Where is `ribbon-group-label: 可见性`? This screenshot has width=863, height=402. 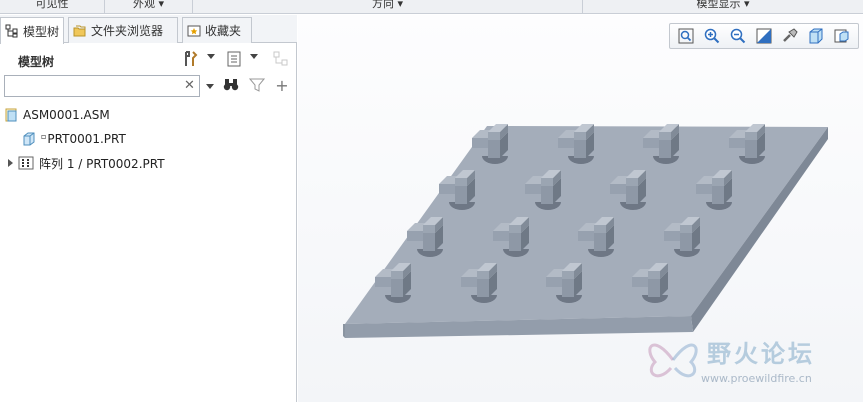 ribbon-group-label: 可见性 is located at coordinates (52, 5).